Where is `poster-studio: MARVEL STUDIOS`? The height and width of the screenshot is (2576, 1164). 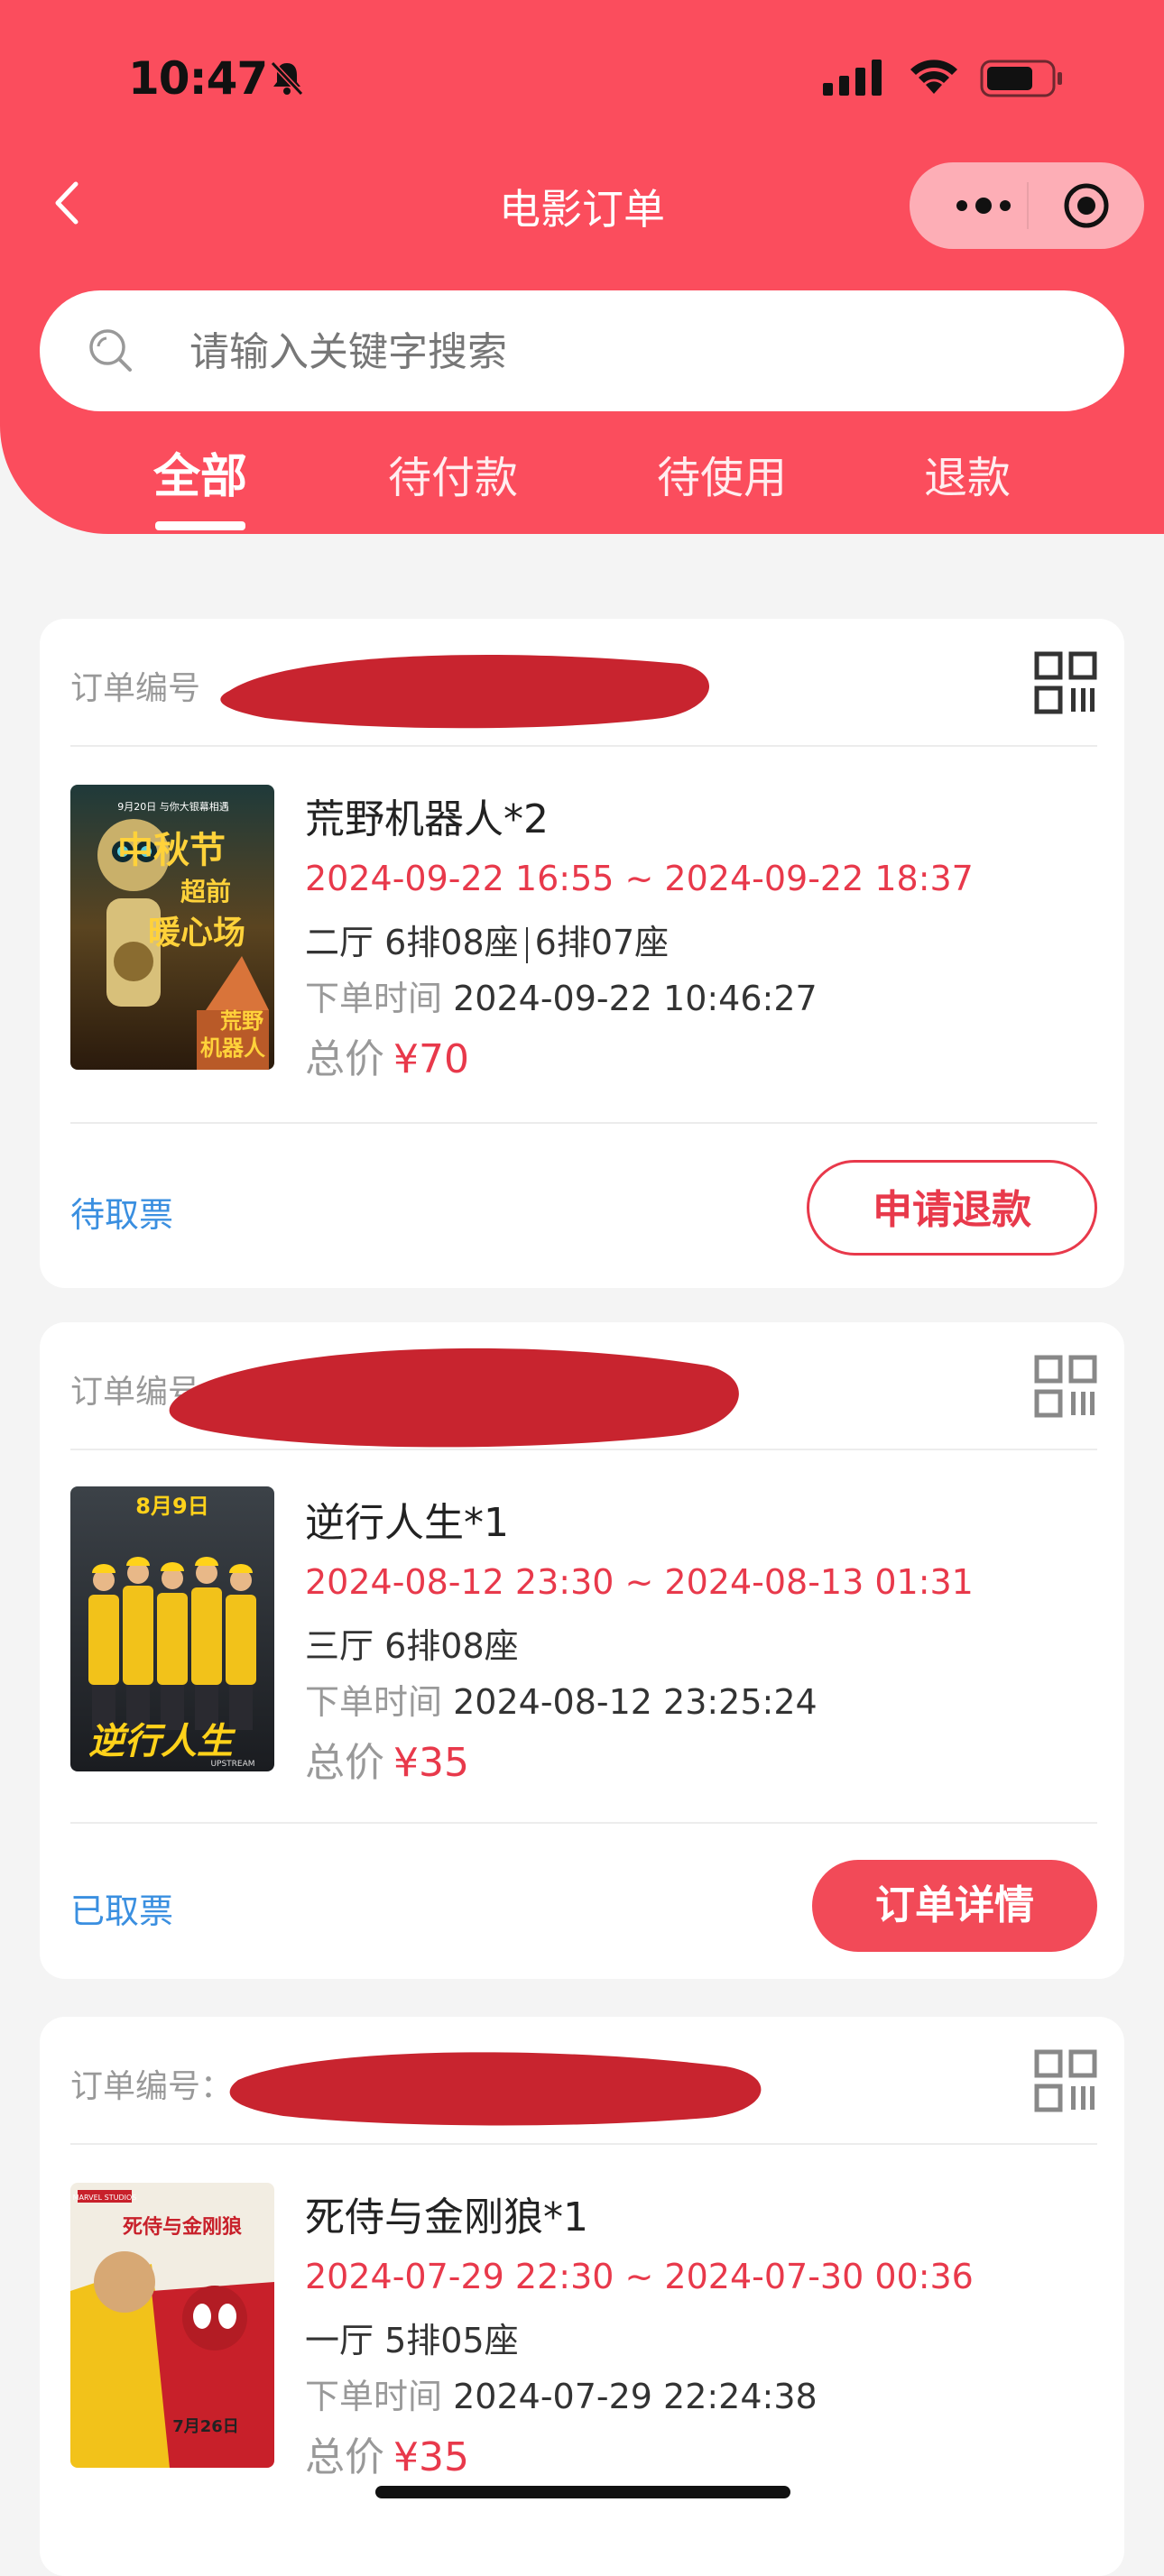 poster-studio: MARVEL STUDIOS is located at coordinates (105, 2198).